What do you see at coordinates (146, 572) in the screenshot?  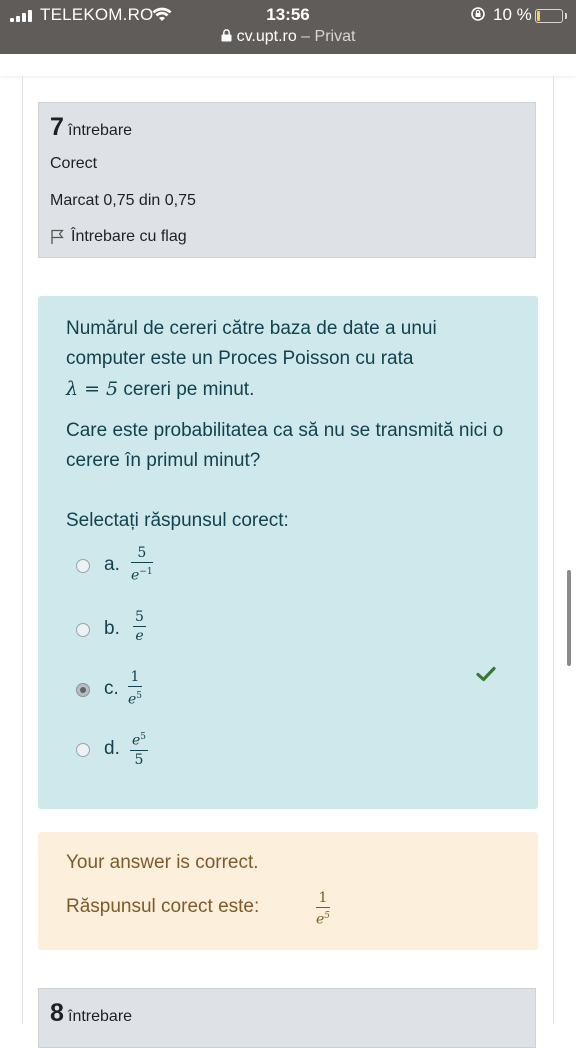 I see `denominator-exponent: −1` at bounding box center [146, 572].